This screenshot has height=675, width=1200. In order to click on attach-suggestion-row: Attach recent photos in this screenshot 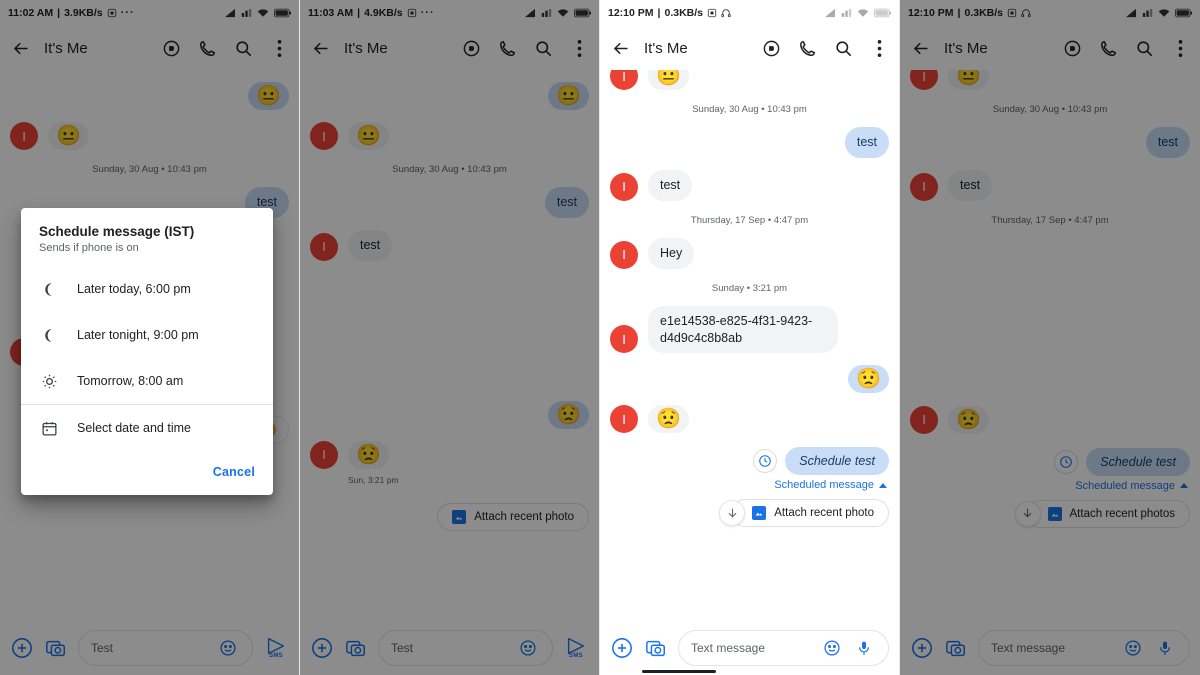, I will do `click(1050, 513)`.